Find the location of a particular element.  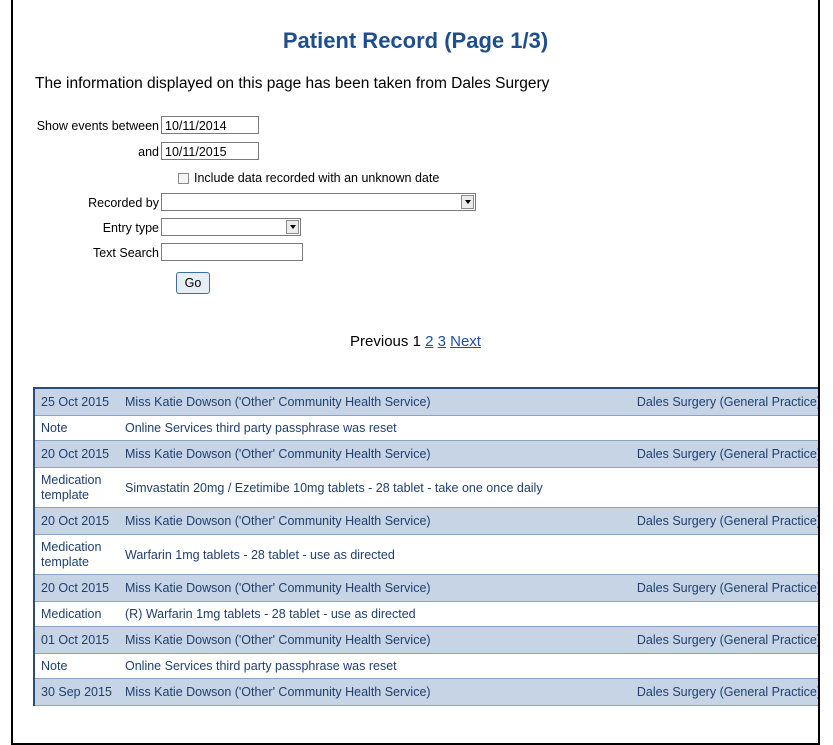

recorded-by-select is located at coordinates (318, 202).